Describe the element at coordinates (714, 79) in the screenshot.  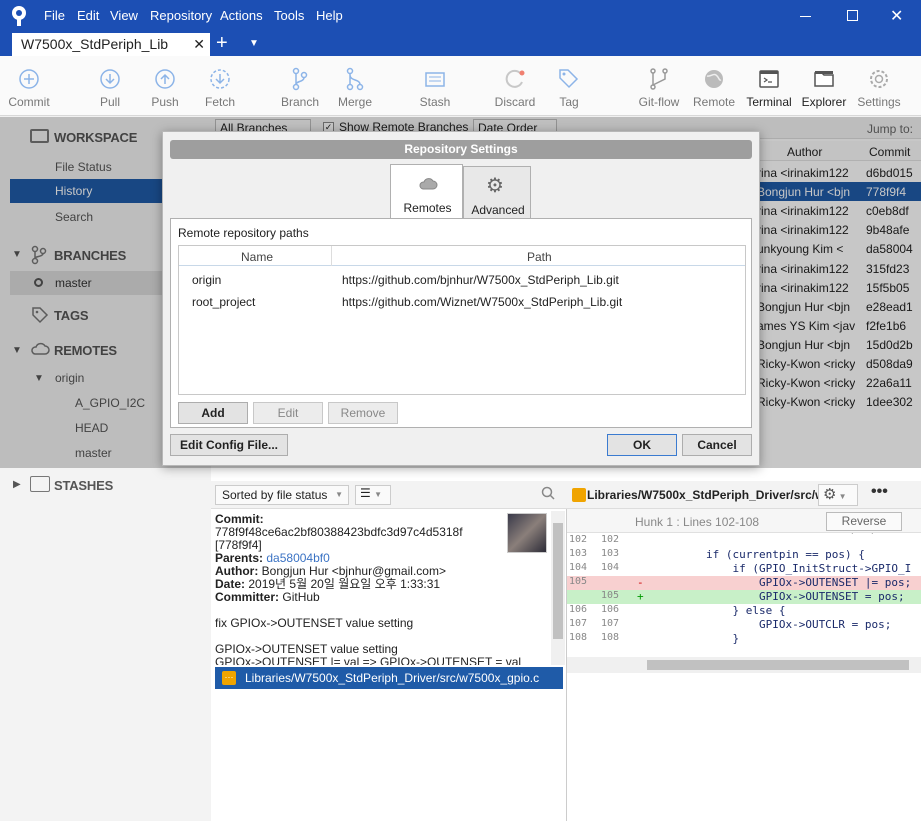
I see `globe-icon` at that location.